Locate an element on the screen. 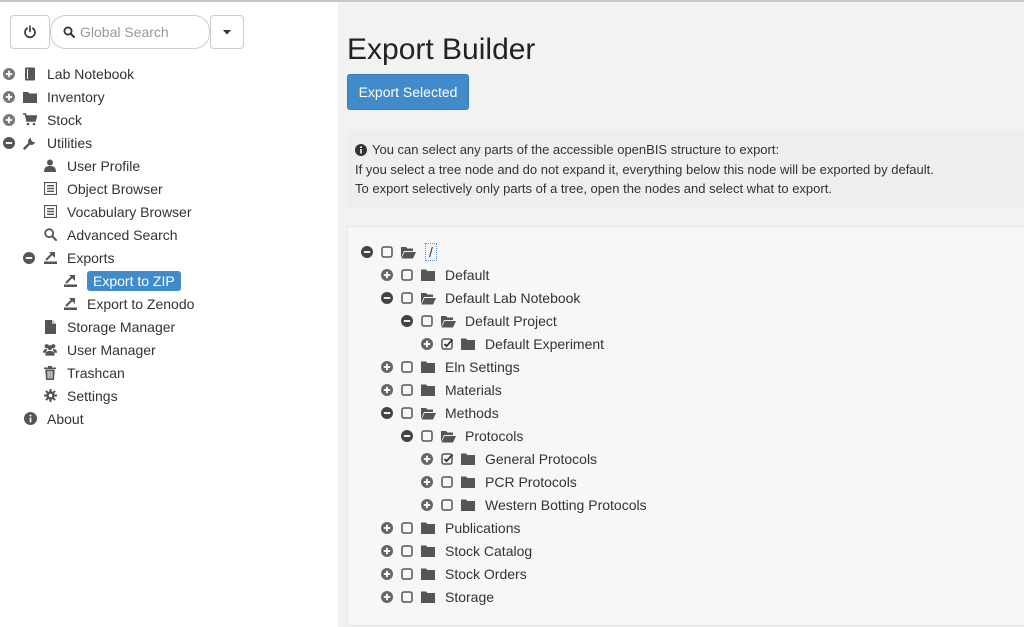 The image size is (1024, 627). tree-node: Publications is located at coordinates (451, 528).